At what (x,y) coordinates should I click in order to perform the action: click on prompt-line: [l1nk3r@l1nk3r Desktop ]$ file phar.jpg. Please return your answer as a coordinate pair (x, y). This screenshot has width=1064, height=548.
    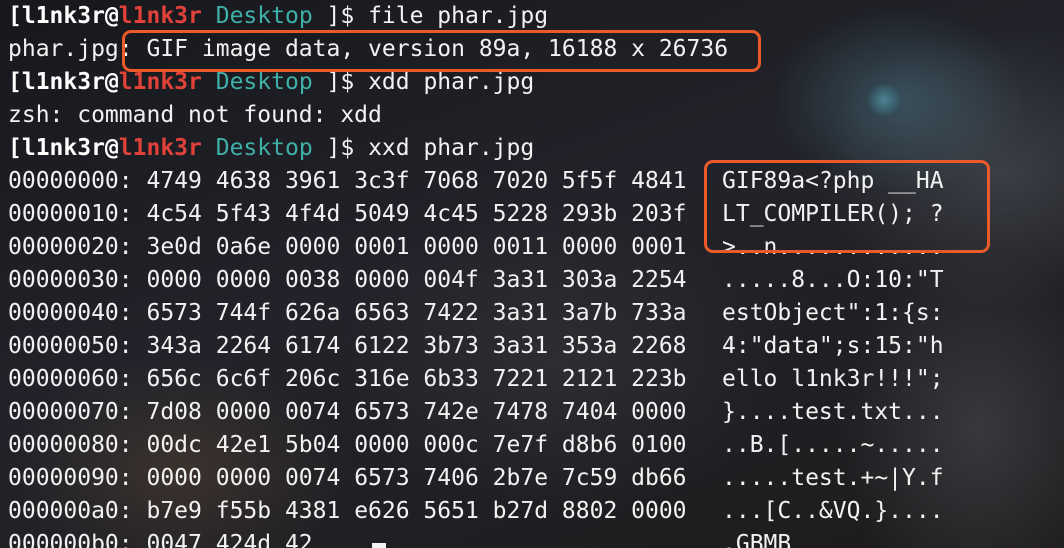
    Looking at the image, I should click on (533, 16).